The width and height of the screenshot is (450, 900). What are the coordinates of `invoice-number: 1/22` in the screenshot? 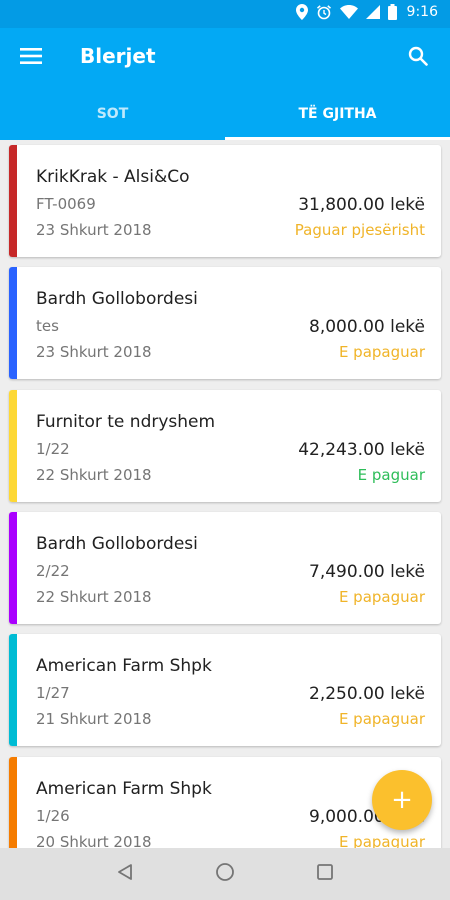 It's located at (53, 449).